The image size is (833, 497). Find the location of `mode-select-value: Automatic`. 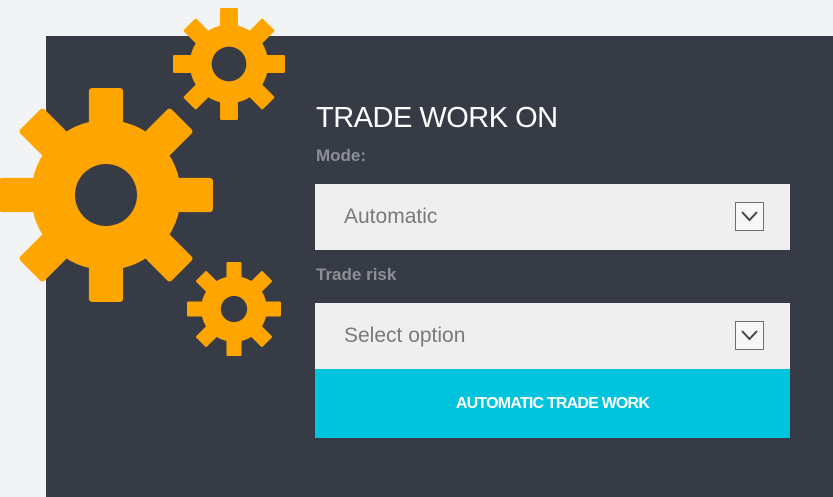

mode-select-value: Automatic is located at coordinates (391, 216).